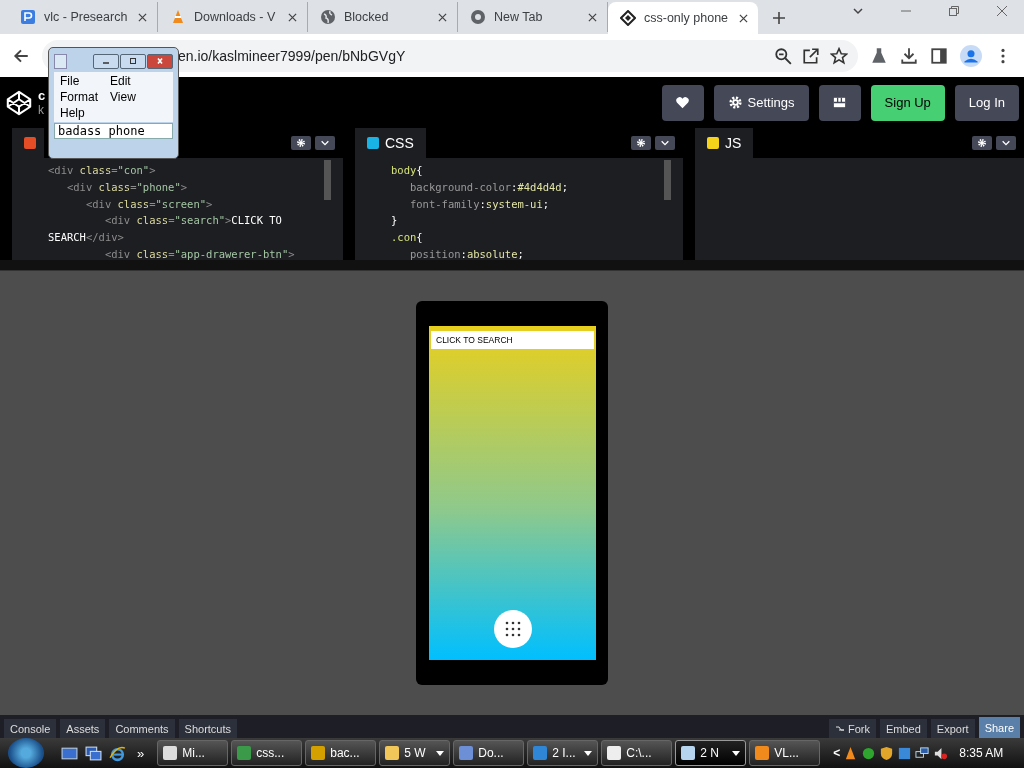 The width and height of the screenshot is (1024, 768). What do you see at coordinates (120, 81) in the screenshot?
I see `menu-item: Edit` at bounding box center [120, 81].